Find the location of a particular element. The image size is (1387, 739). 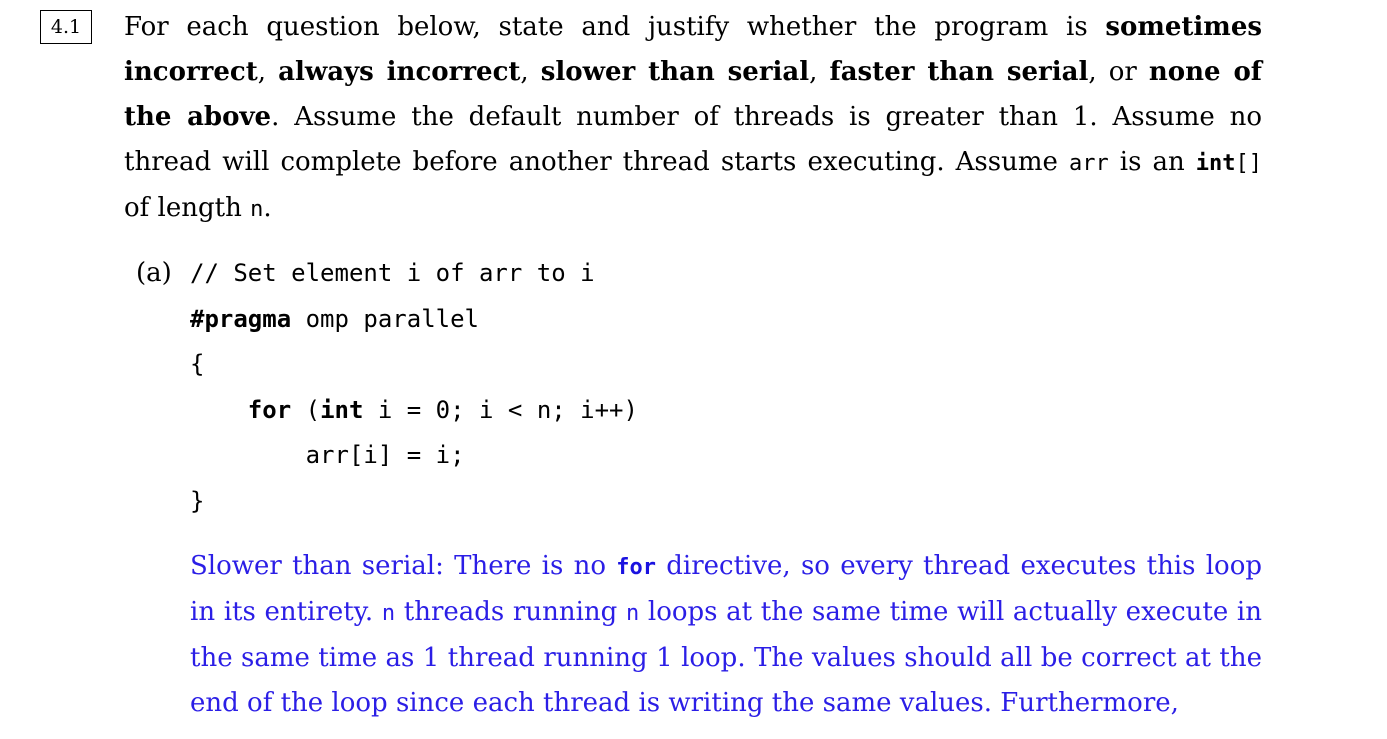

code-keyword: int is located at coordinates (342, 409).